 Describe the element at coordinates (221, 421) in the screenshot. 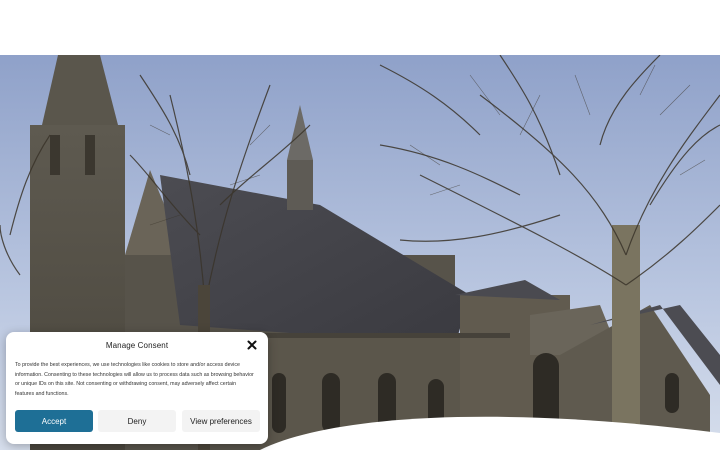

I see `view-preferences-button: View preferences` at that location.